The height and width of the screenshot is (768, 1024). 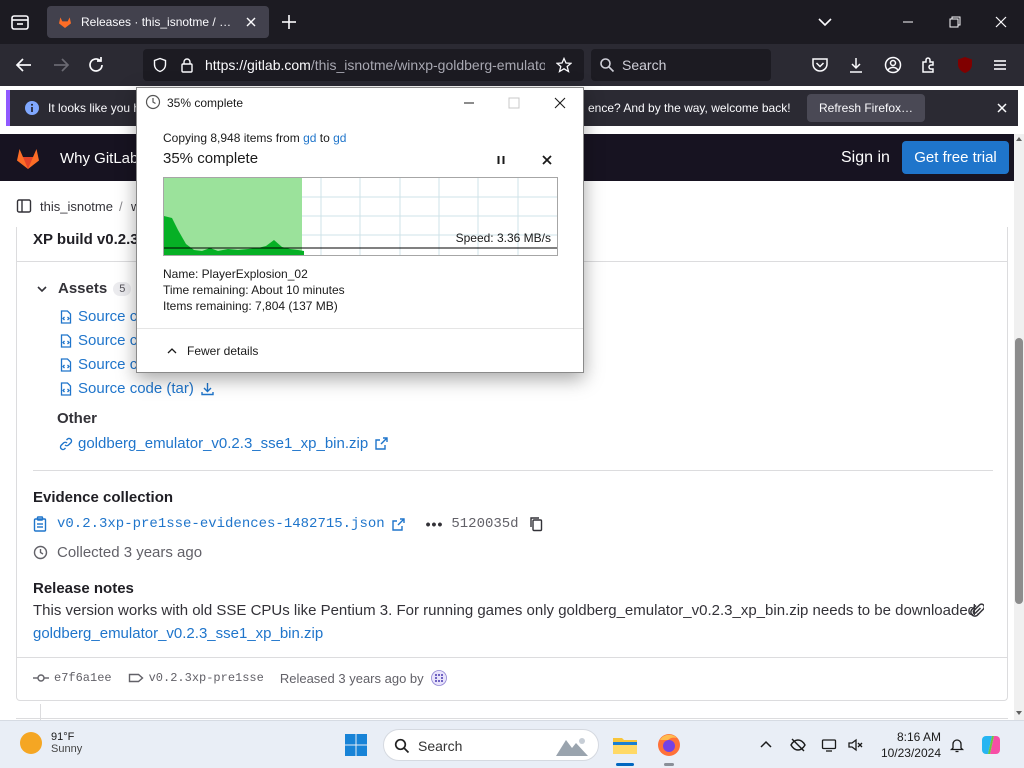 What do you see at coordinates (309, 138) in the screenshot?
I see `copy-source-link: gd` at bounding box center [309, 138].